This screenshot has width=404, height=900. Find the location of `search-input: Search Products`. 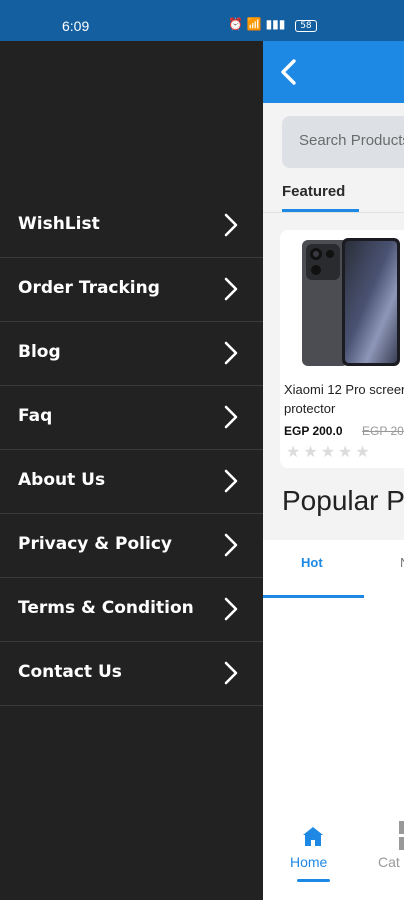

search-input: Search Products is located at coordinates (343, 142).